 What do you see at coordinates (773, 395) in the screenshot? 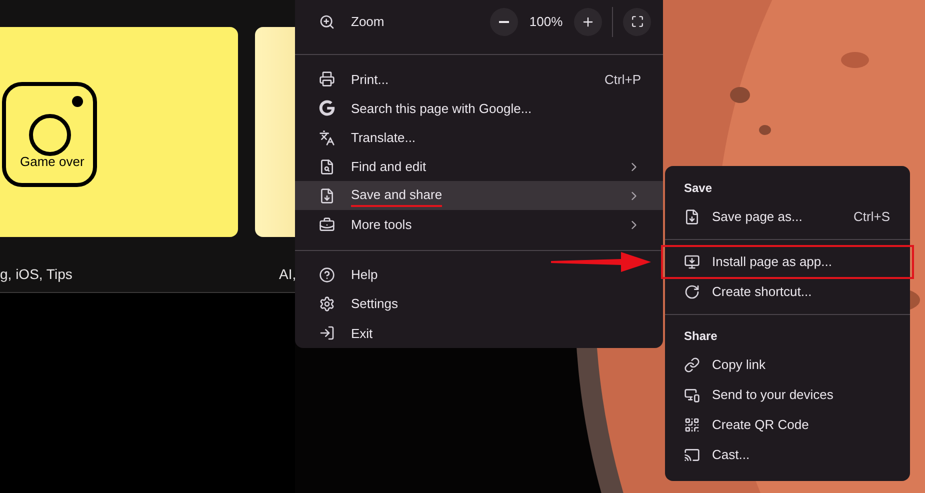
I see `menu-item-label: Send to your devices` at bounding box center [773, 395].